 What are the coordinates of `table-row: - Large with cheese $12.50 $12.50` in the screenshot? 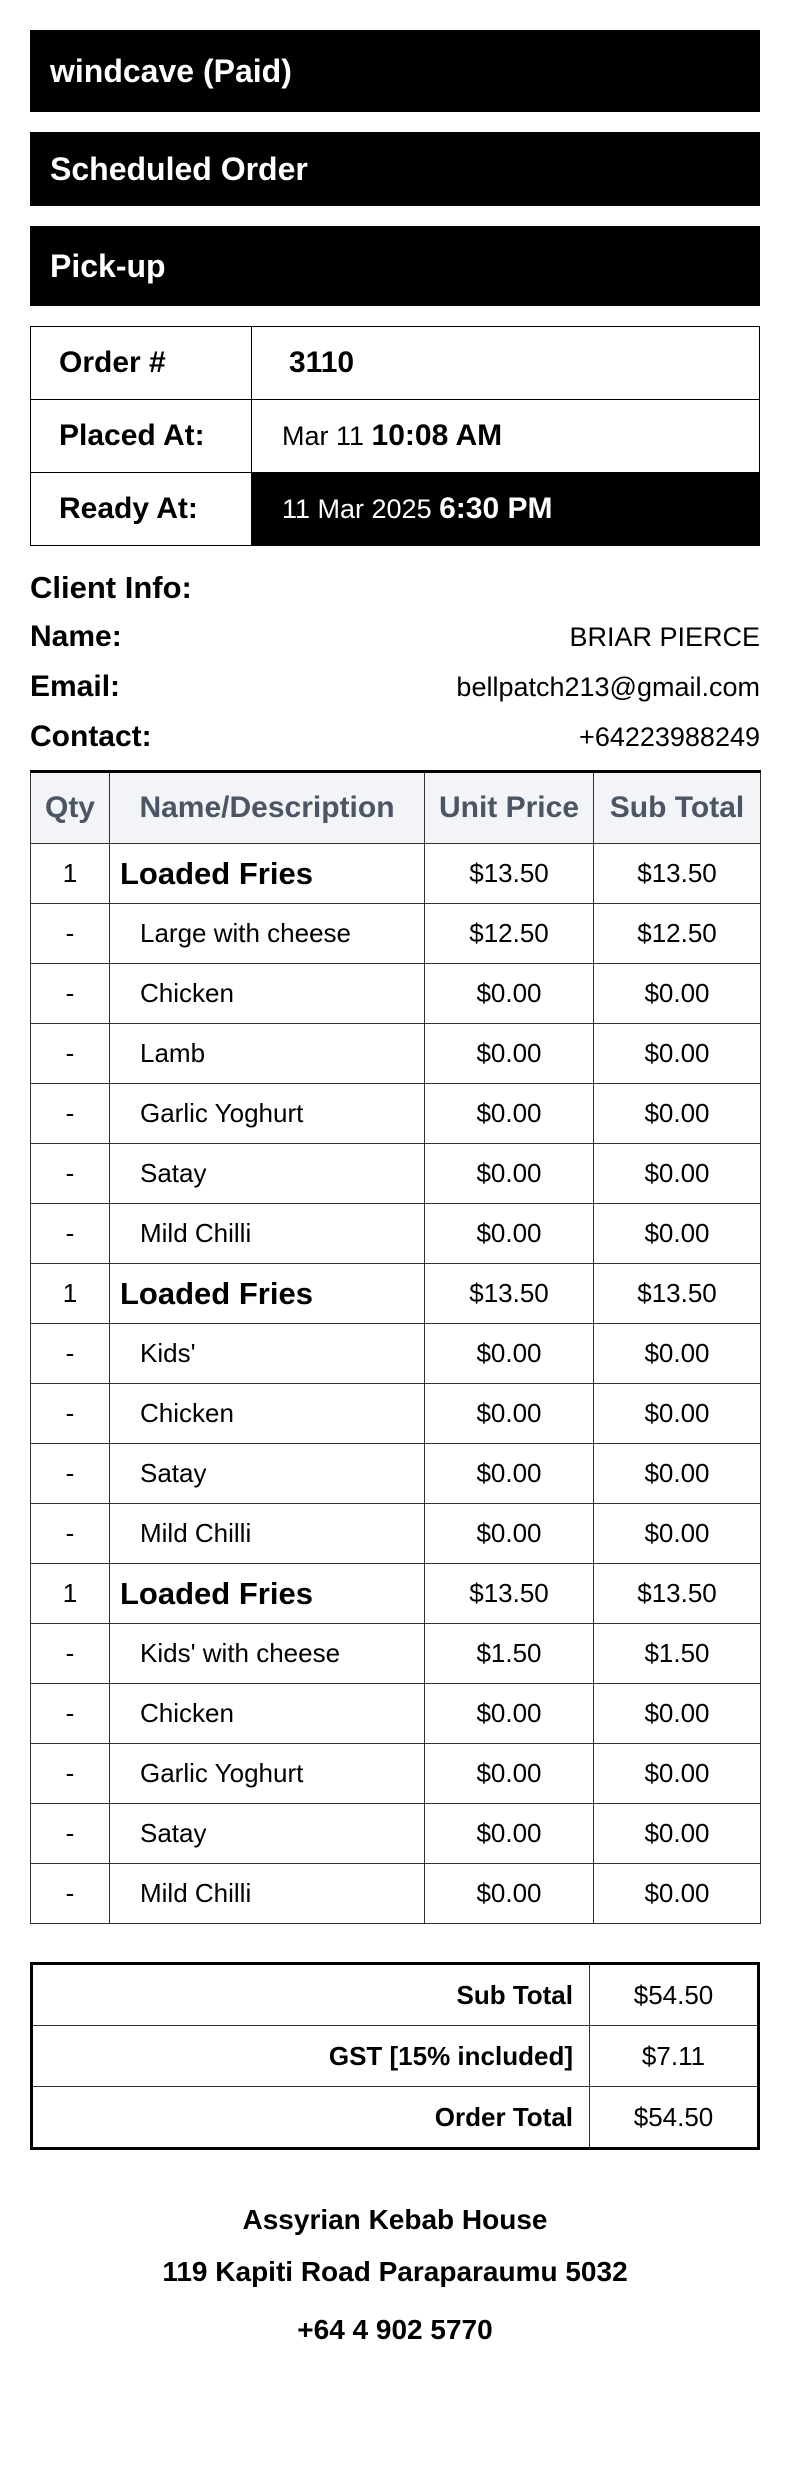 It's located at (395, 933).